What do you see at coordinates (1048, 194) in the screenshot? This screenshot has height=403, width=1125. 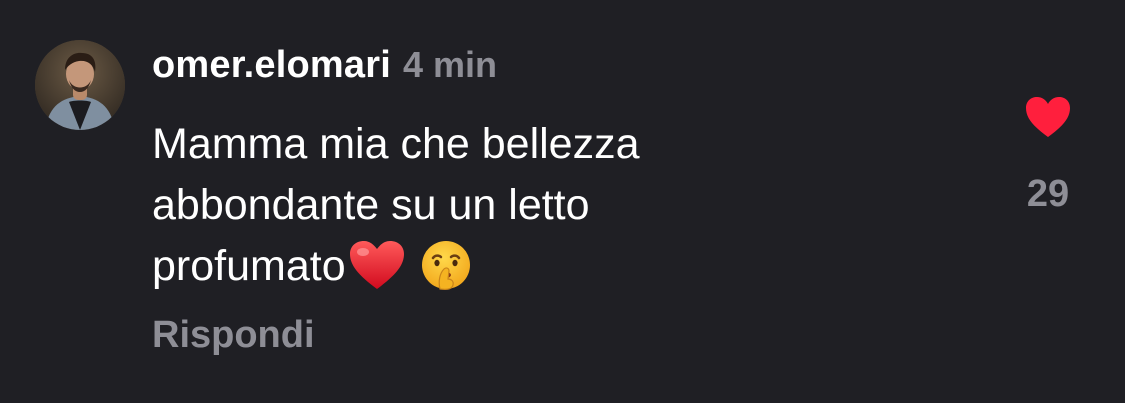 I see `like-count: 29` at bounding box center [1048, 194].